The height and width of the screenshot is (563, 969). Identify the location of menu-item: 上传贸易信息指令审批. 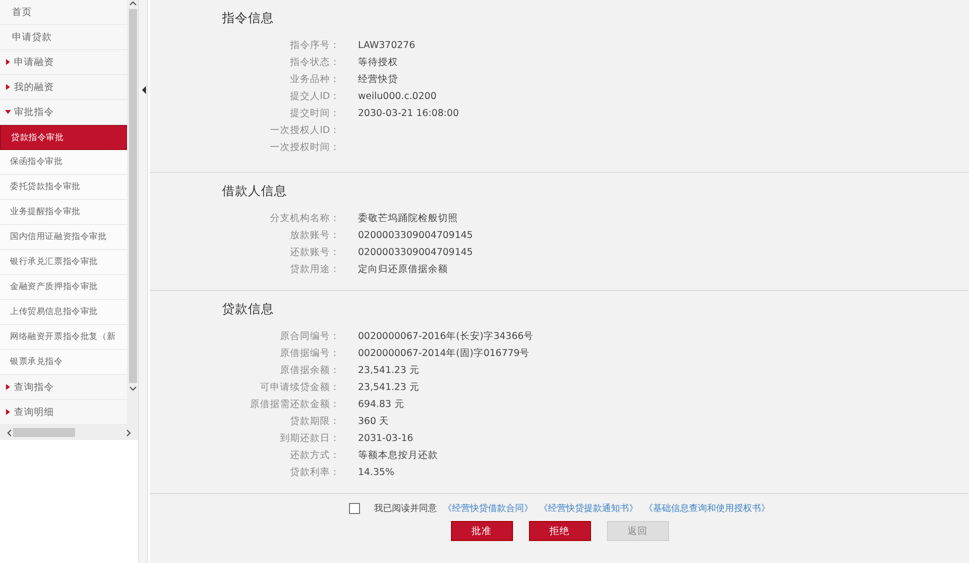
(63, 312).